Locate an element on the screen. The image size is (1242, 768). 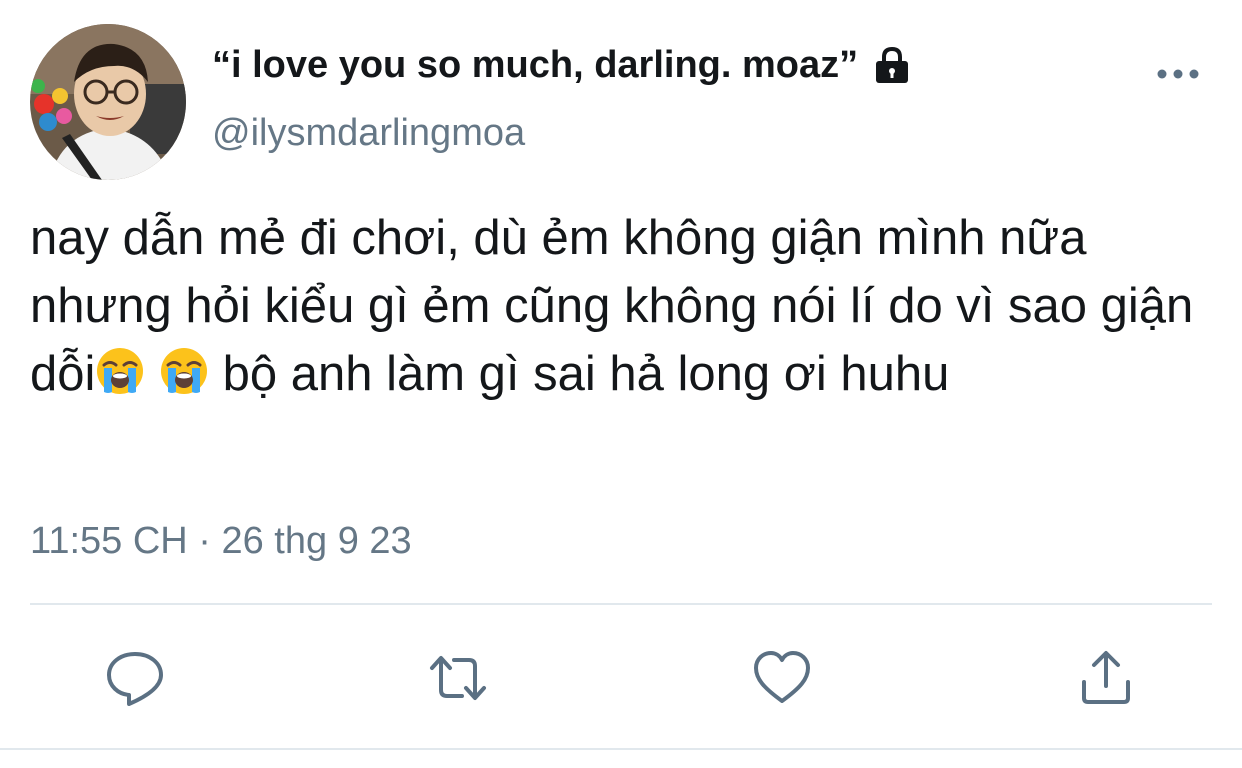
tweet-text-part-2: bộ anh làm gì sai hả long ơi huhu is located at coordinates (579, 374).